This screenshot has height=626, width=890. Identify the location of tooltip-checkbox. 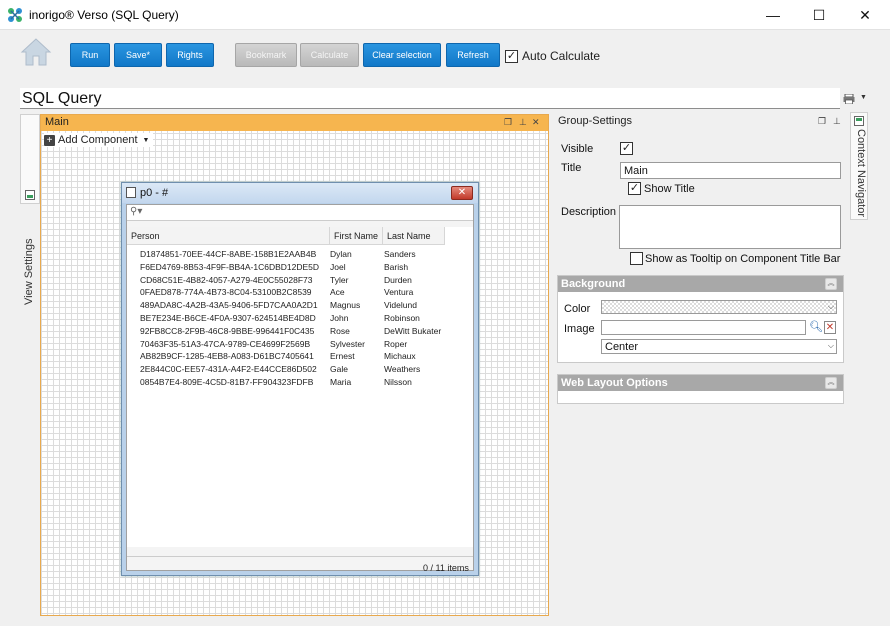
(636, 258).